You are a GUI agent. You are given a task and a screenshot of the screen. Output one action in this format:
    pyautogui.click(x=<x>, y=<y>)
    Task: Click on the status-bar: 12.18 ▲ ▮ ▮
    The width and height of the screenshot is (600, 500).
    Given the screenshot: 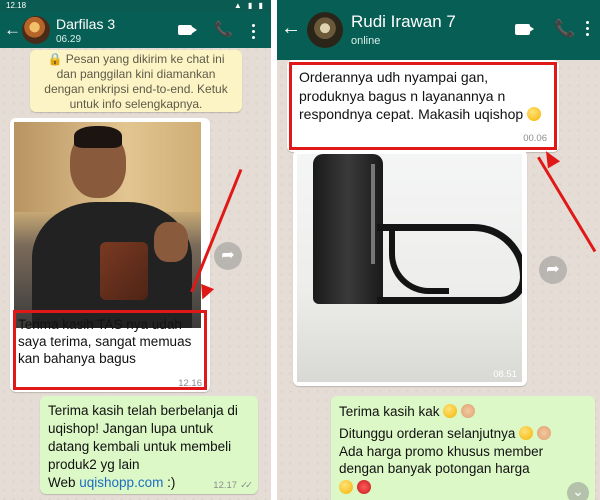 What is the action you would take?
    pyautogui.click(x=135, y=6)
    